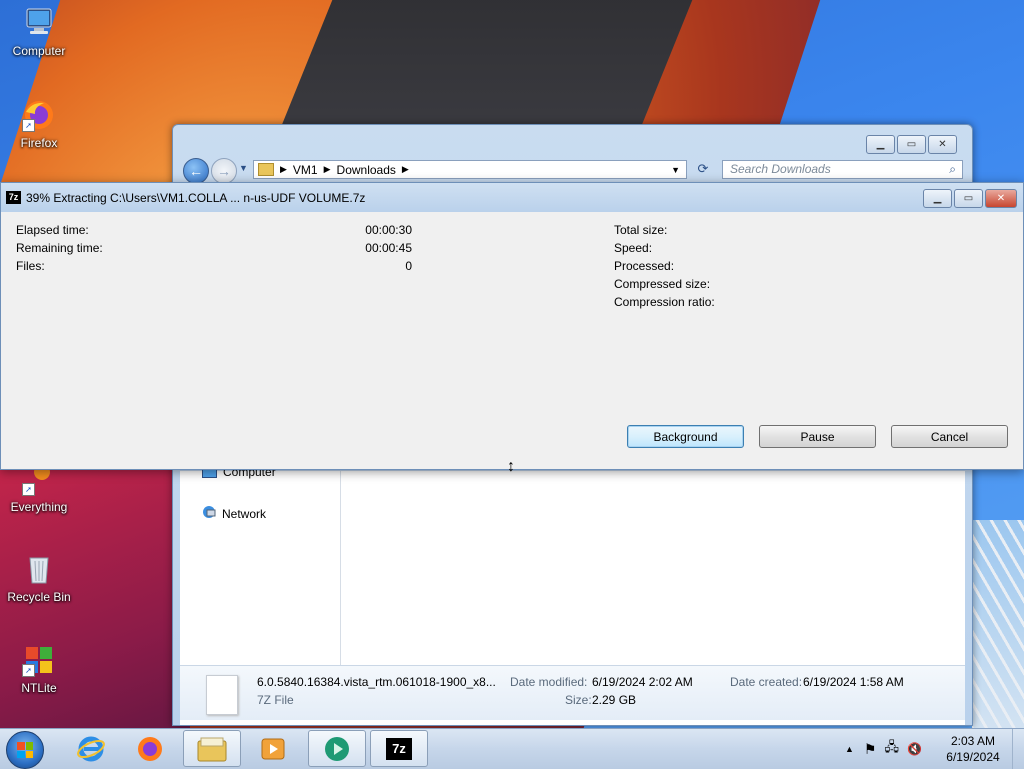 The image size is (1024, 769). Describe the element at coordinates (408, 266) in the screenshot. I see `files-value: 0` at that location.